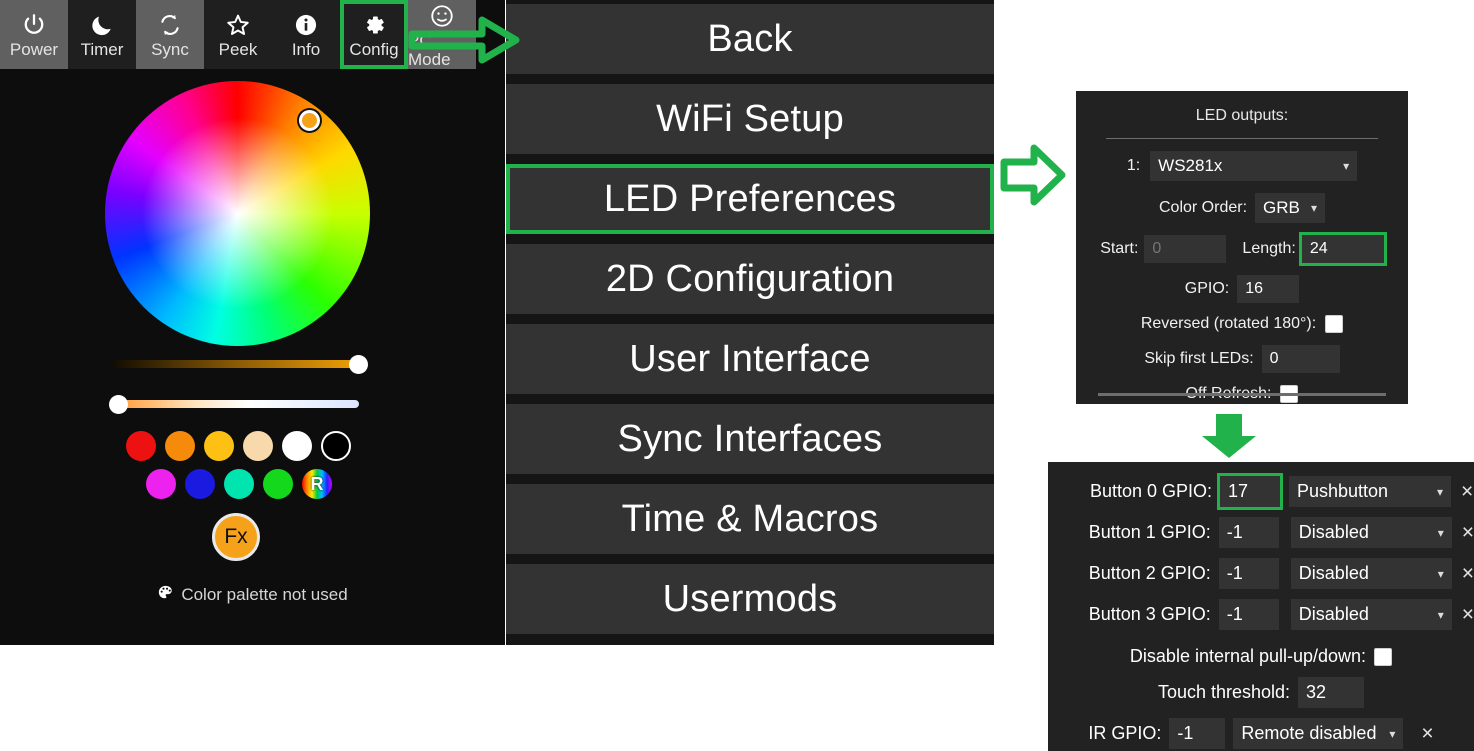 The image size is (1474, 751). I want to click on quick-color-row-2: R, so click(239, 484).